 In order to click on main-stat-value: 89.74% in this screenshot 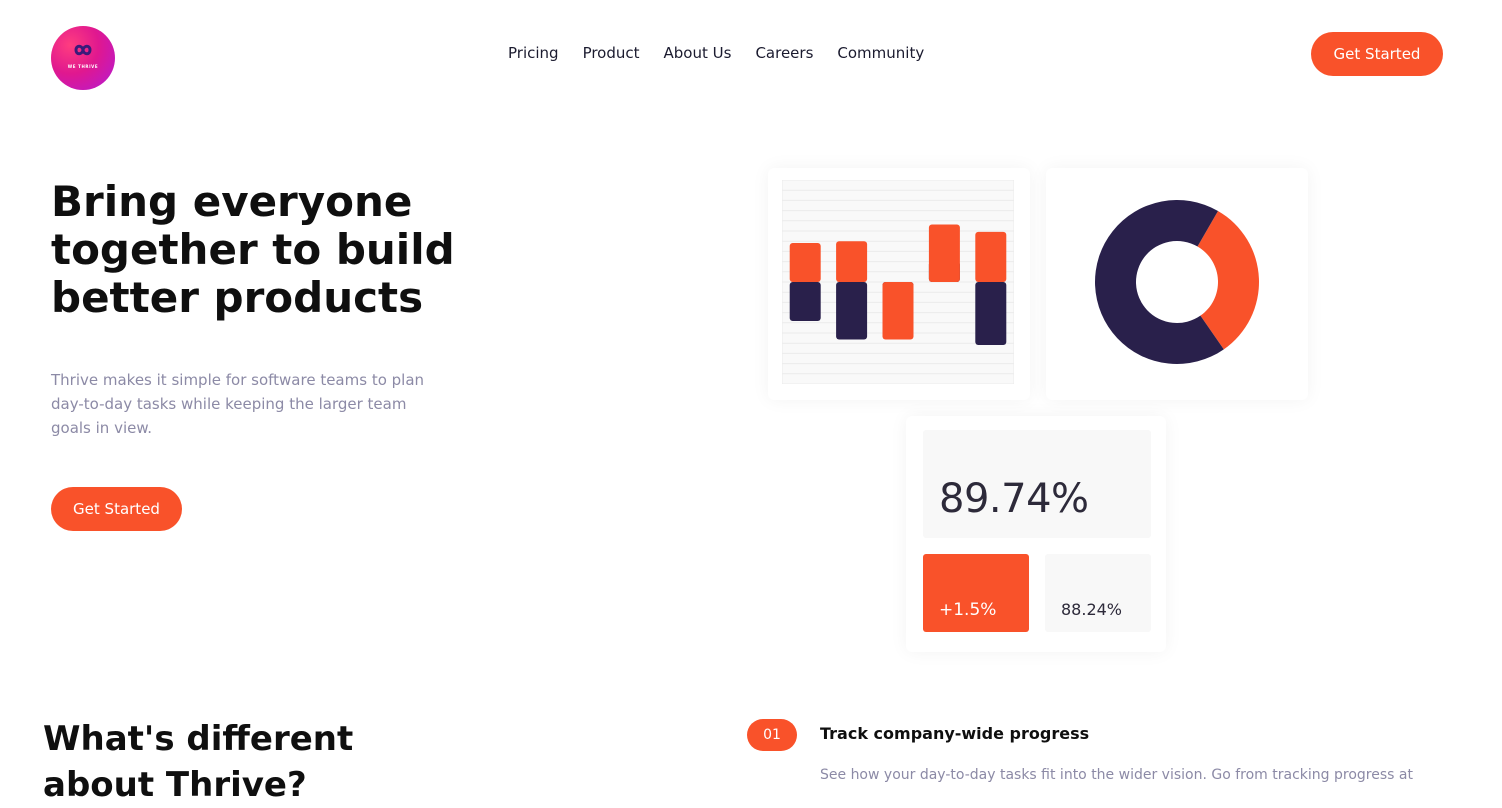, I will do `click(1014, 499)`.